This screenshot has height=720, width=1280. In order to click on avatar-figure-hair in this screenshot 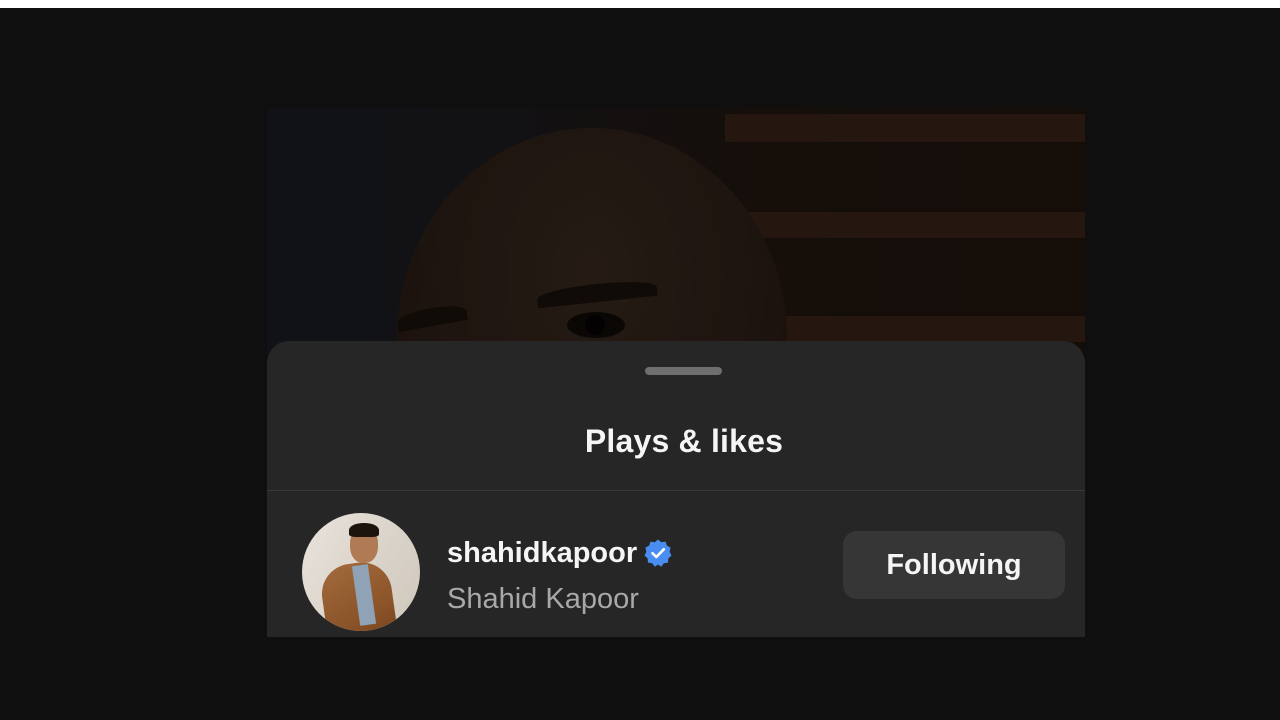, I will do `click(364, 530)`.